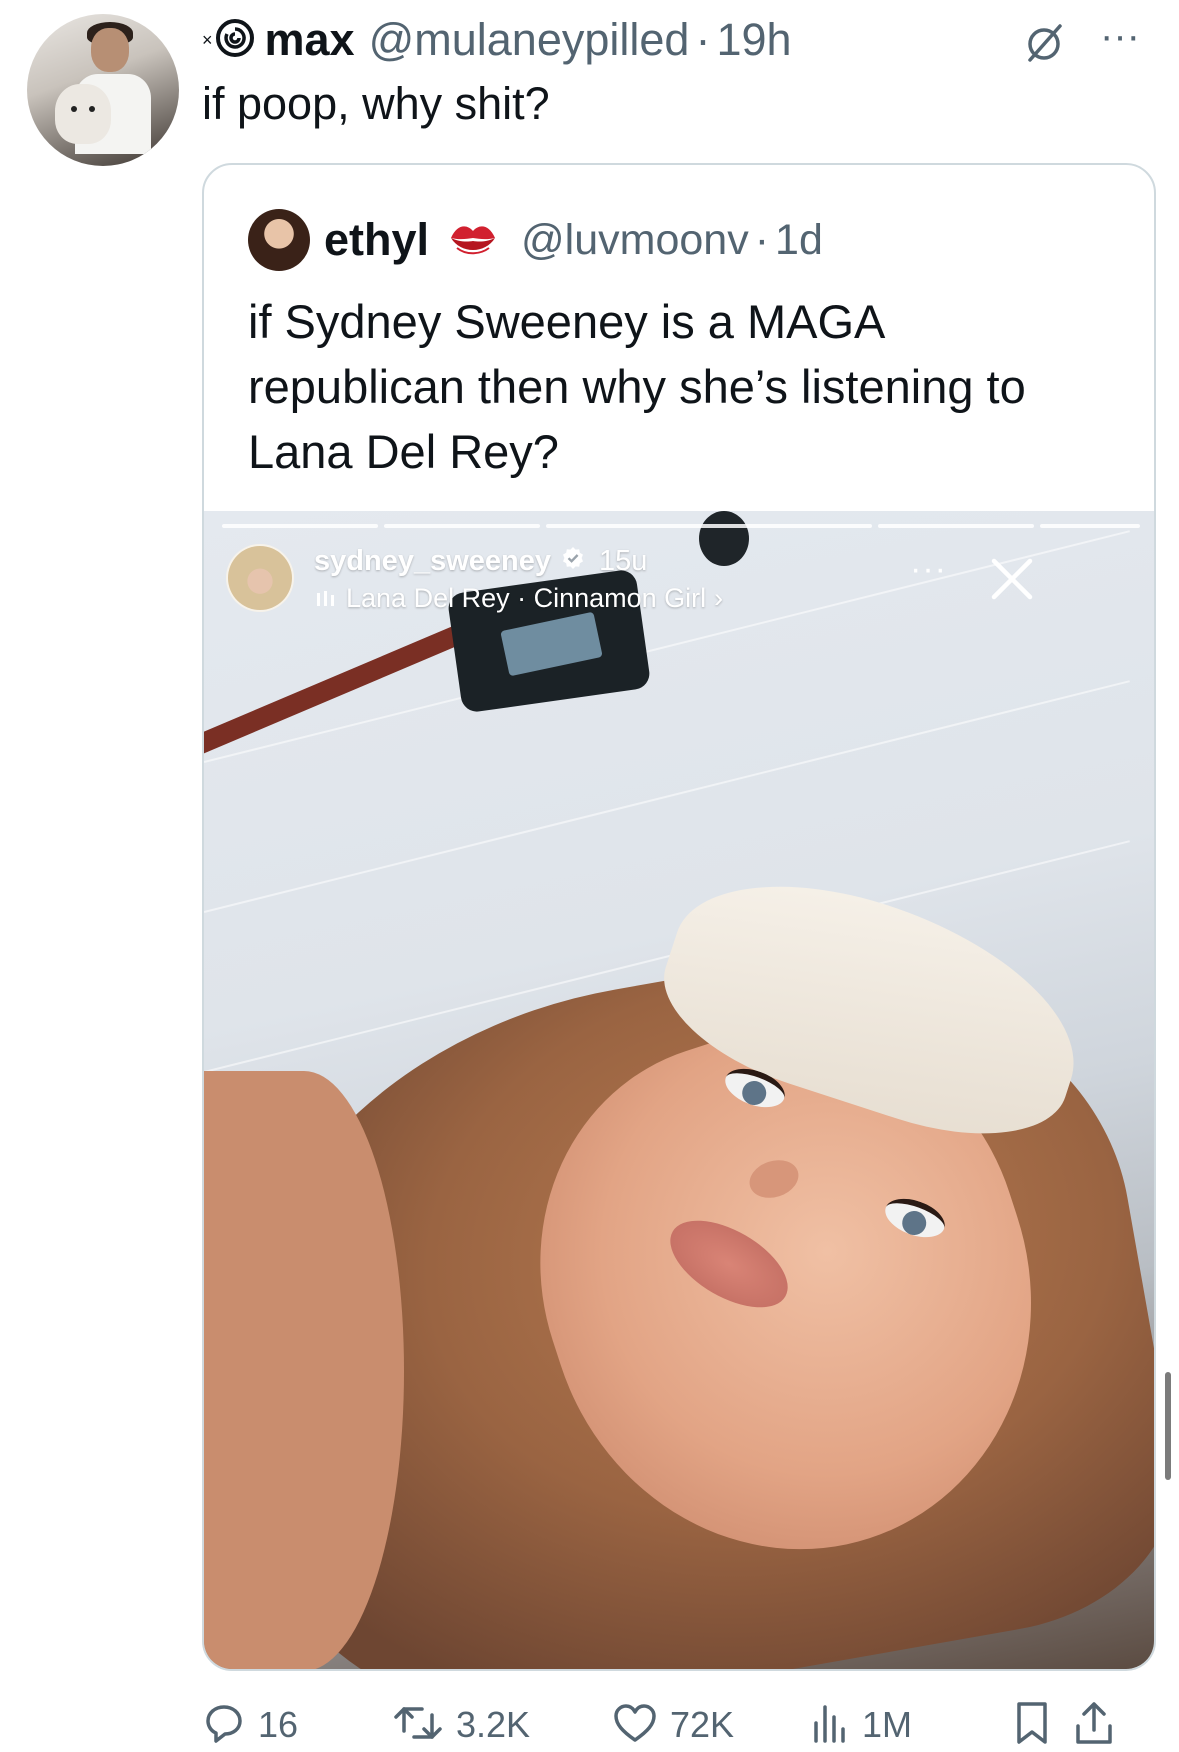 The width and height of the screenshot is (1179, 1752). I want to click on story-music: Lana Del Rey · Cinnamon Girl ›, so click(519, 598).